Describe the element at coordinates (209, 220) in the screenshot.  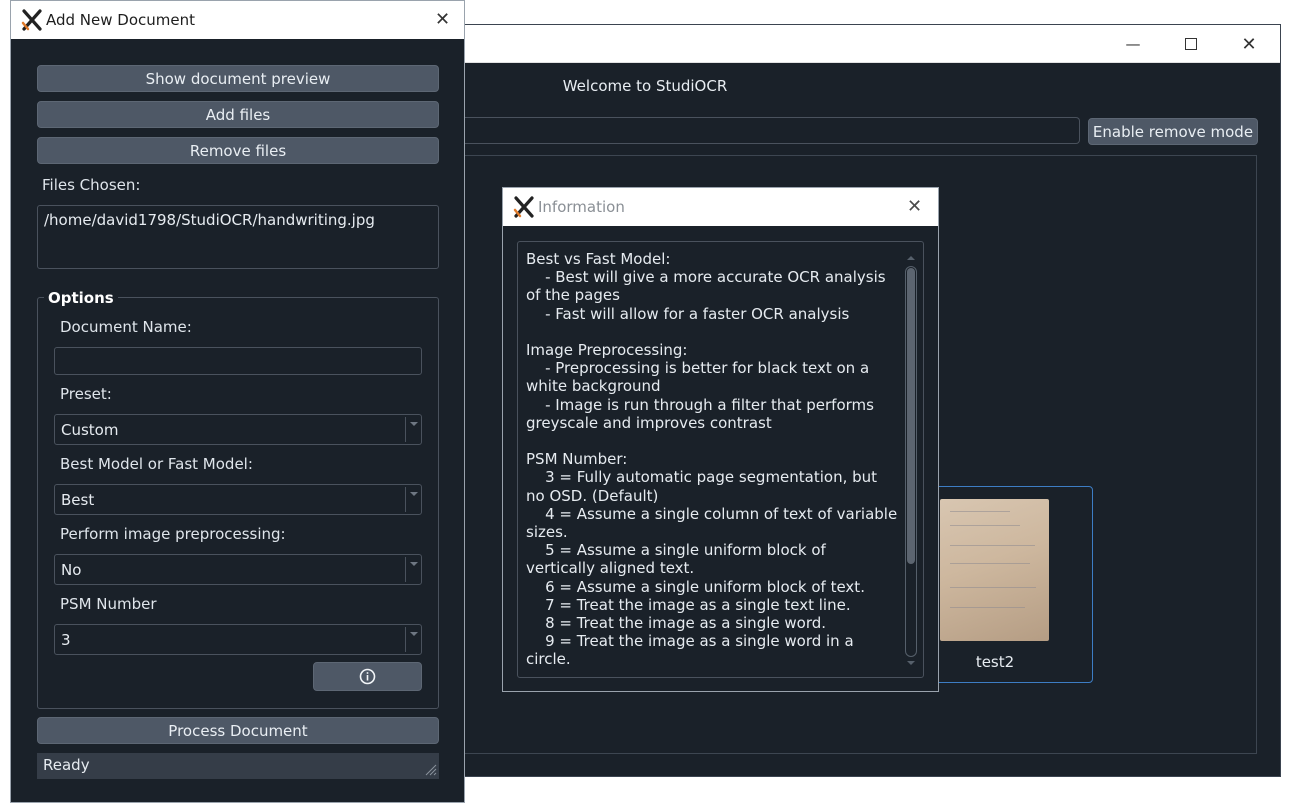
I see `file-item: /home/david1798/StudiOCR/handwriting.jpg` at that location.